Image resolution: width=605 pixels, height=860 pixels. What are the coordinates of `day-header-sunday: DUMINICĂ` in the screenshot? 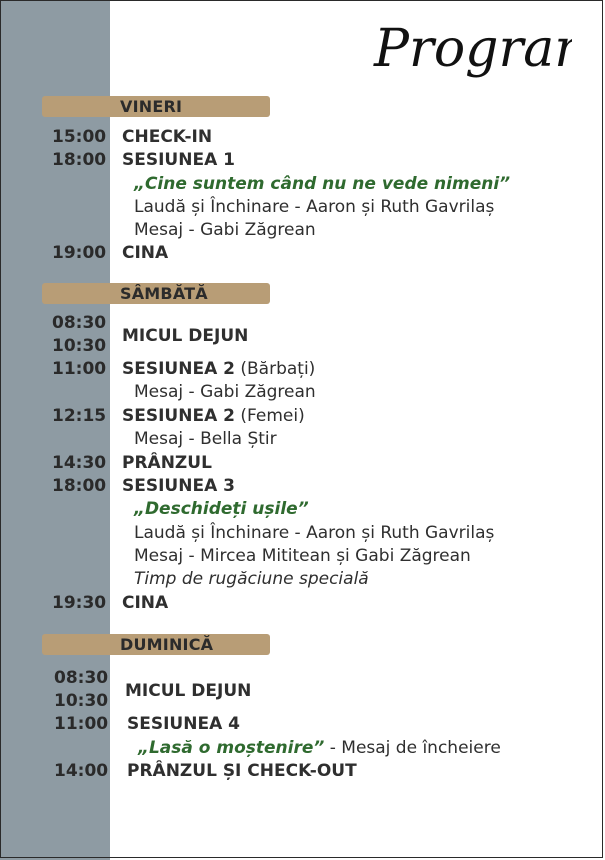 It's located at (156, 644).